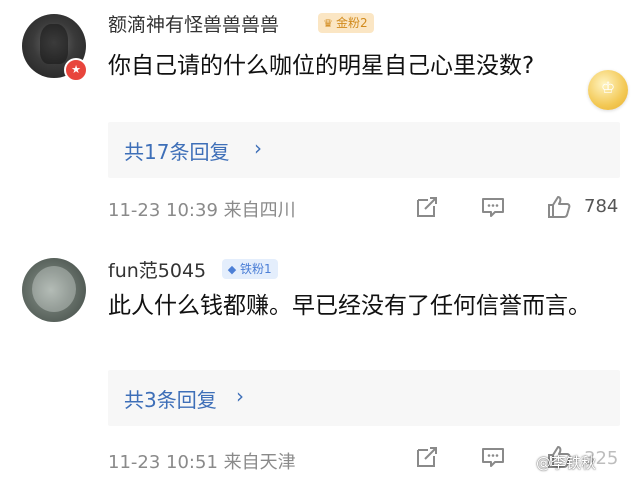 The height and width of the screenshot is (486, 640). Describe the element at coordinates (259, 462) in the screenshot. I see `location: 来自天津` at that location.